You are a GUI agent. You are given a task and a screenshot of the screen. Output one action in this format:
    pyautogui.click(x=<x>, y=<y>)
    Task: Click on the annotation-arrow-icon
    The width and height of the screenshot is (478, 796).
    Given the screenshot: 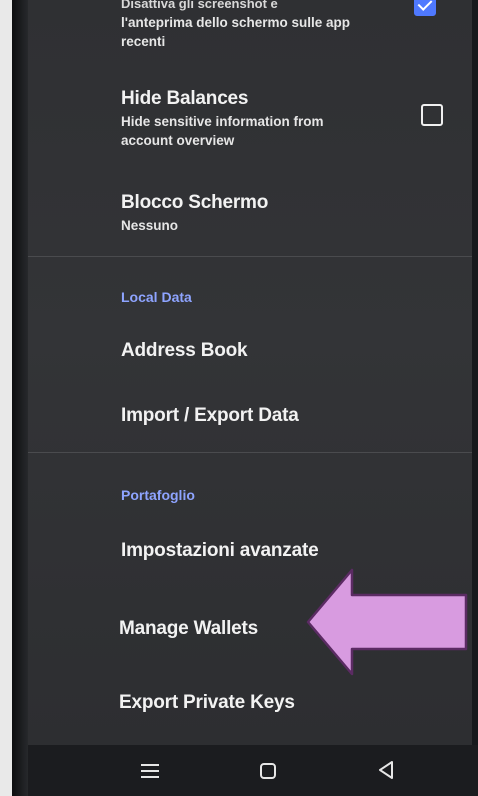 What is the action you would take?
    pyautogui.click(x=387, y=622)
    